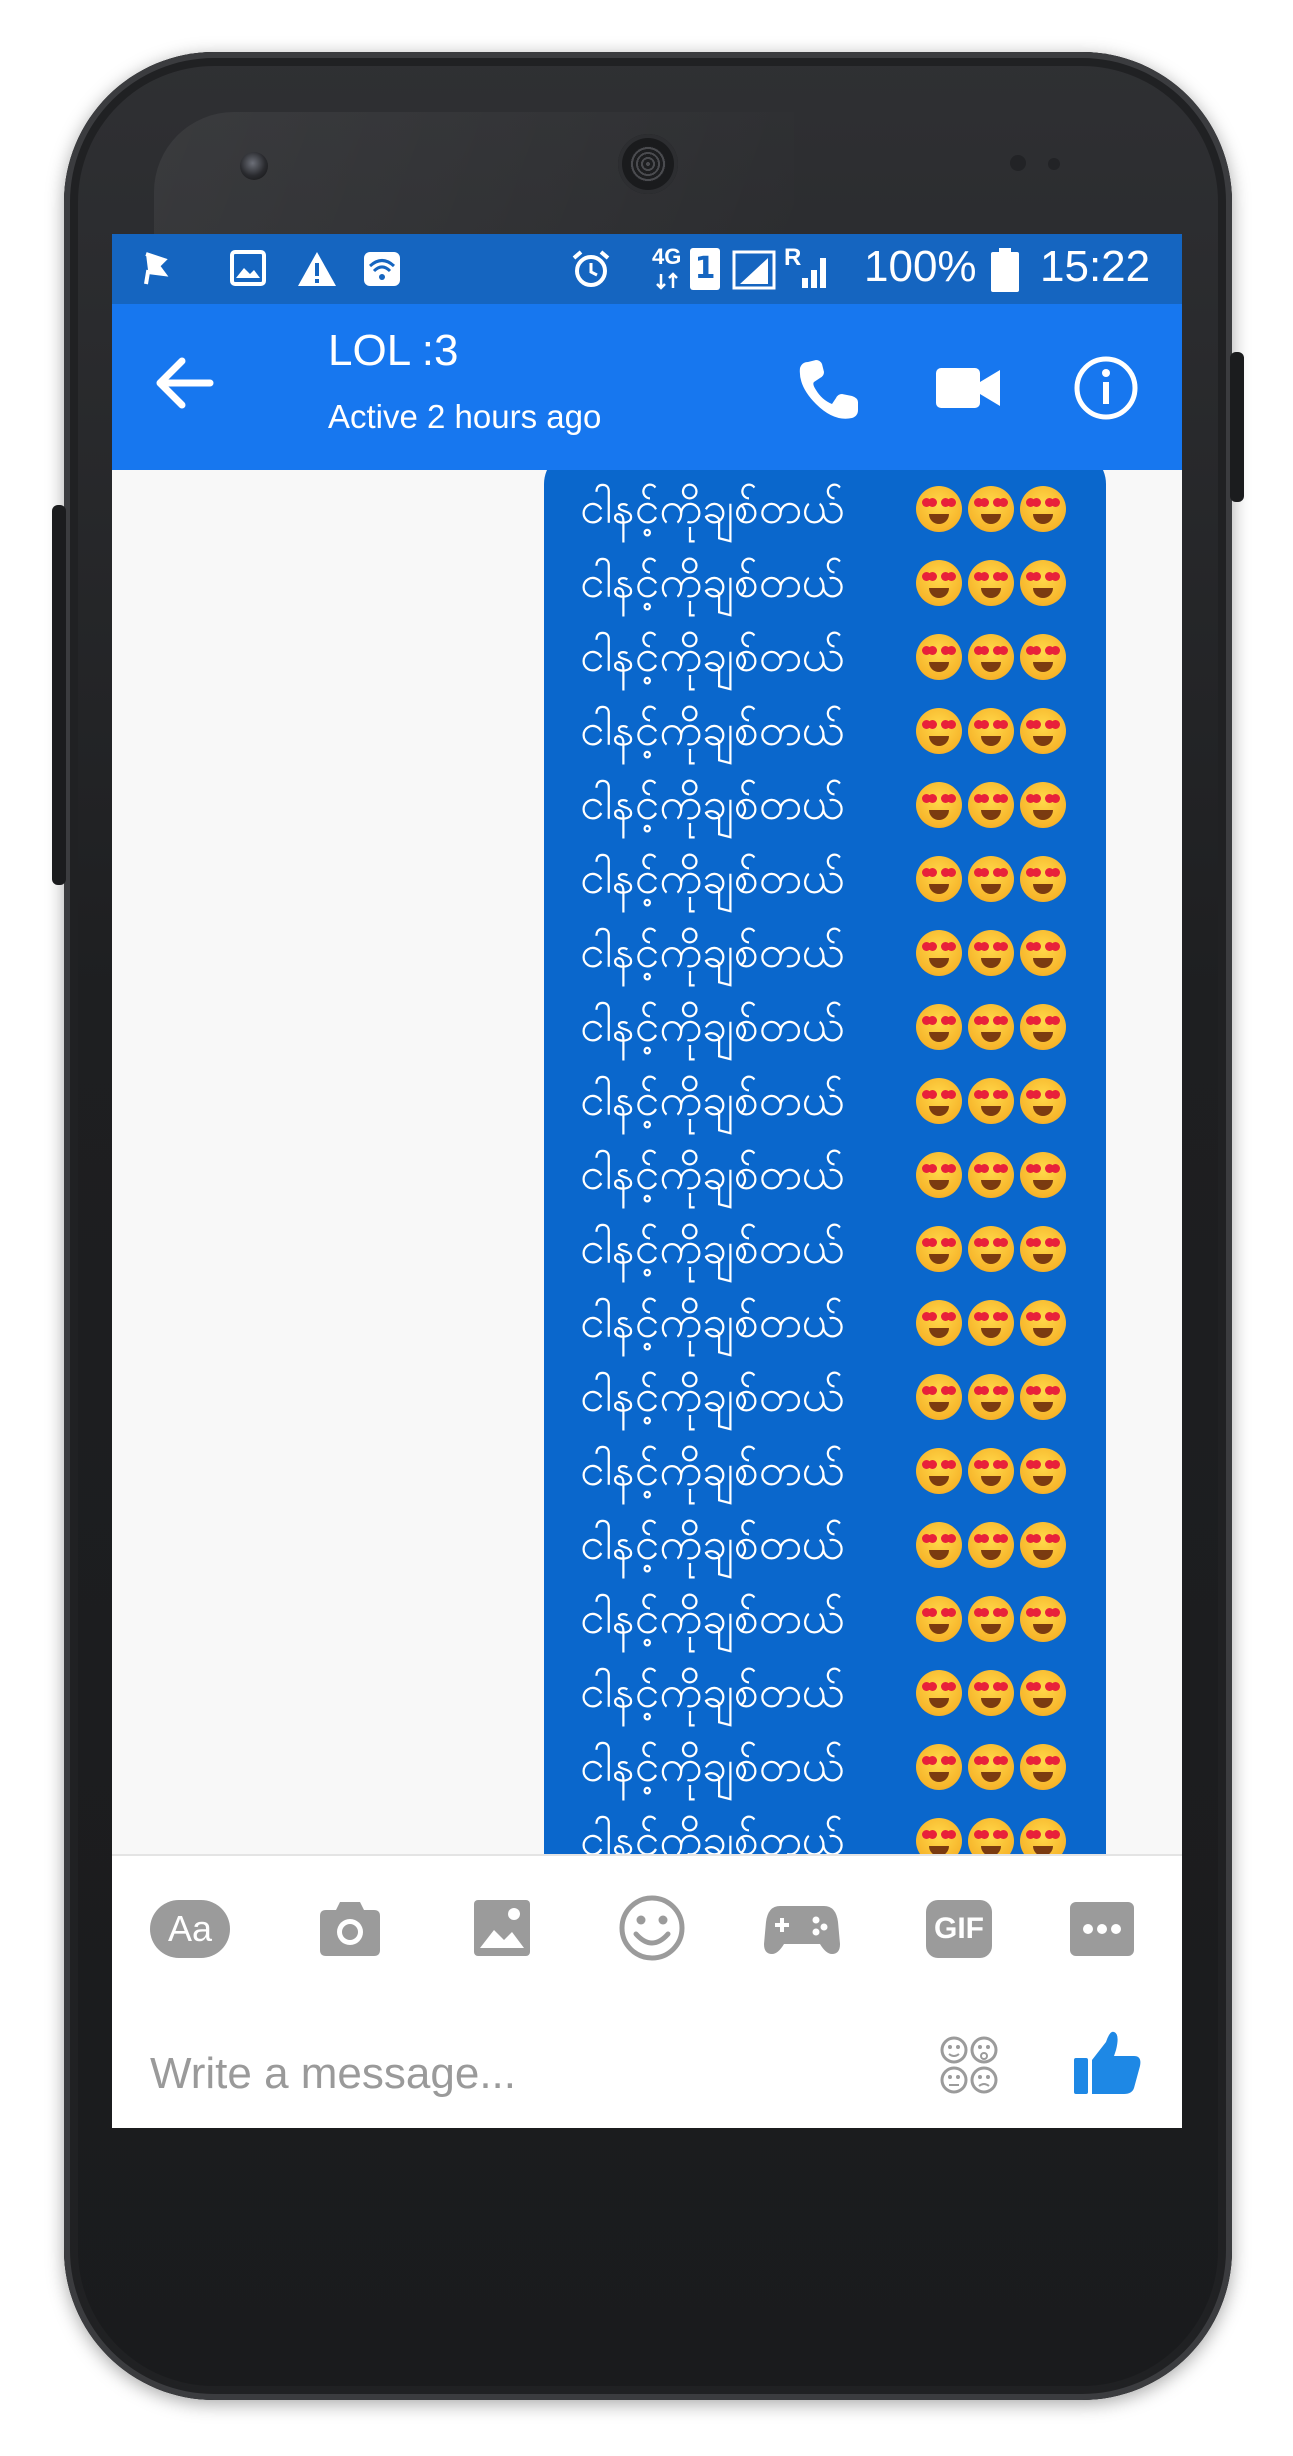 Image resolution: width=1293 pixels, height=2456 pixels. What do you see at coordinates (502, 1928) in the screenshot?
I see `gallery-icon` at bounding box center [502, 1928].